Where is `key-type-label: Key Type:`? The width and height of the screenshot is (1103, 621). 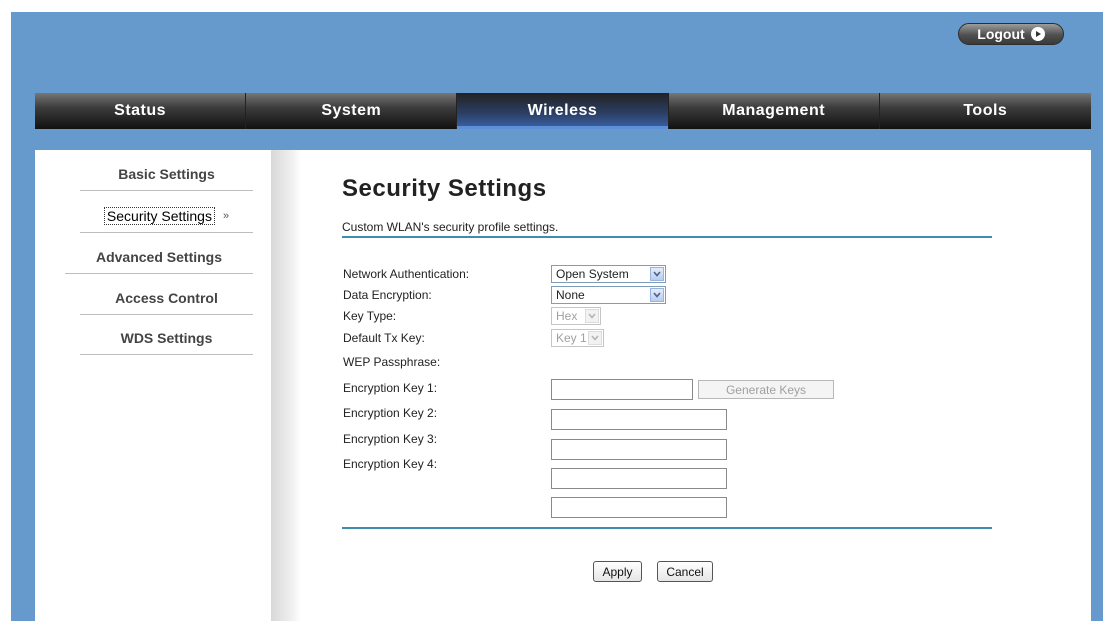 key-type-label: Key Type: is located at coordinates (370, 316).